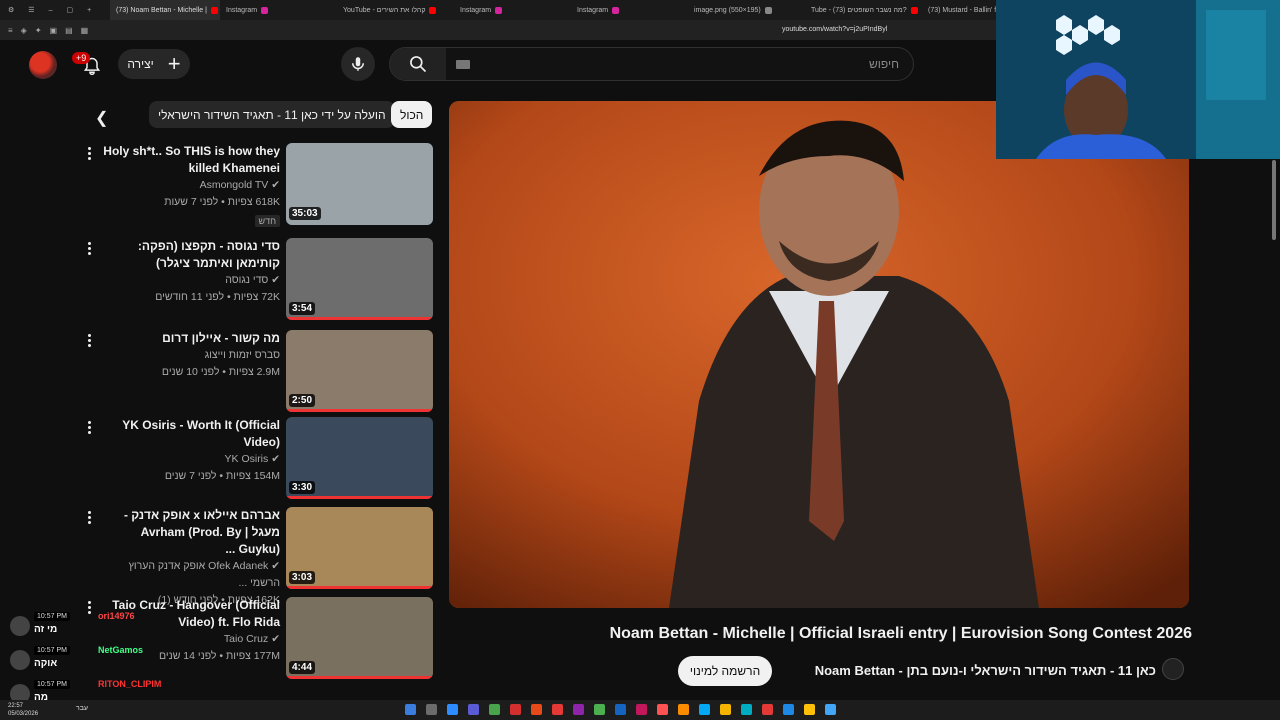 The image size is (1280, 720). I want to click on minimize-icon: –, so click(51, 10).